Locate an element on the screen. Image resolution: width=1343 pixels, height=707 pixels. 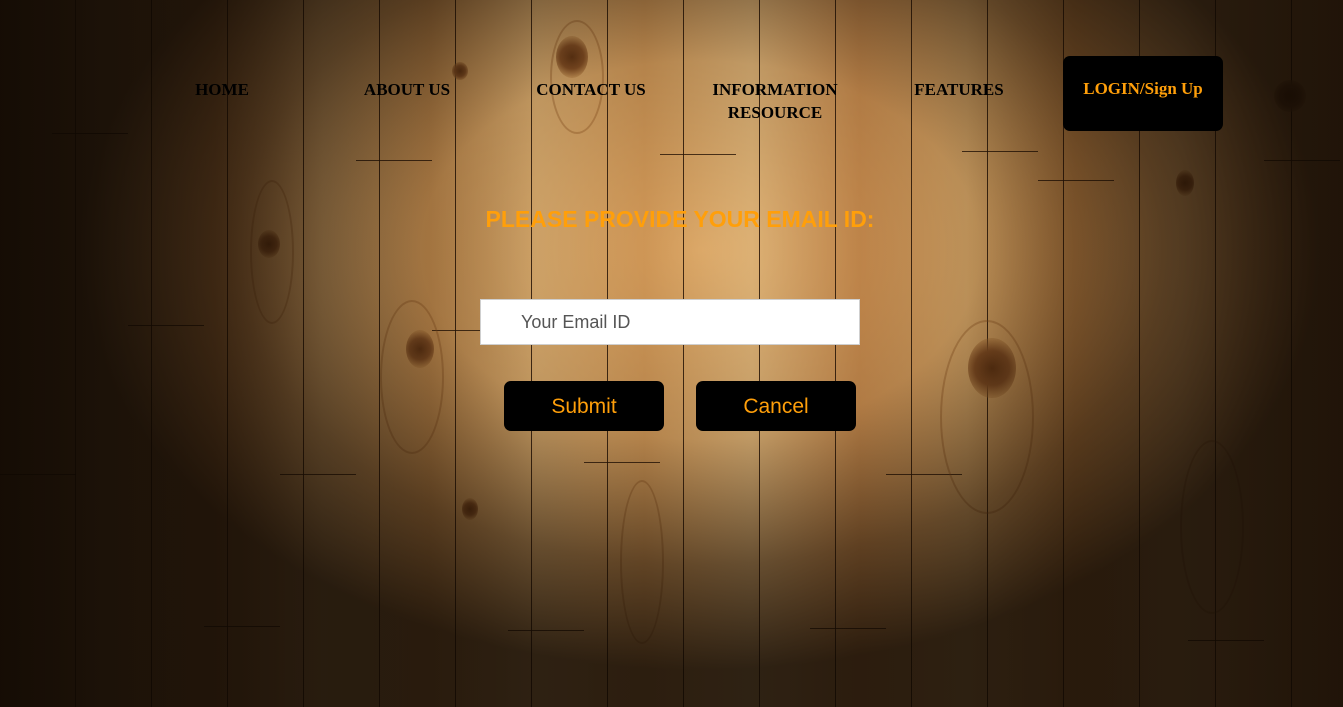
email-input is located at coordinates (670, 322).